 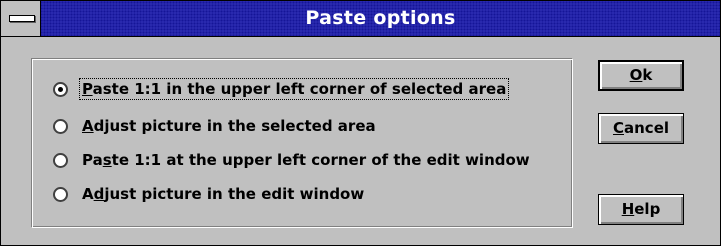 I want to click on radio-adjust-edit-window, so click(x=60, y=194).